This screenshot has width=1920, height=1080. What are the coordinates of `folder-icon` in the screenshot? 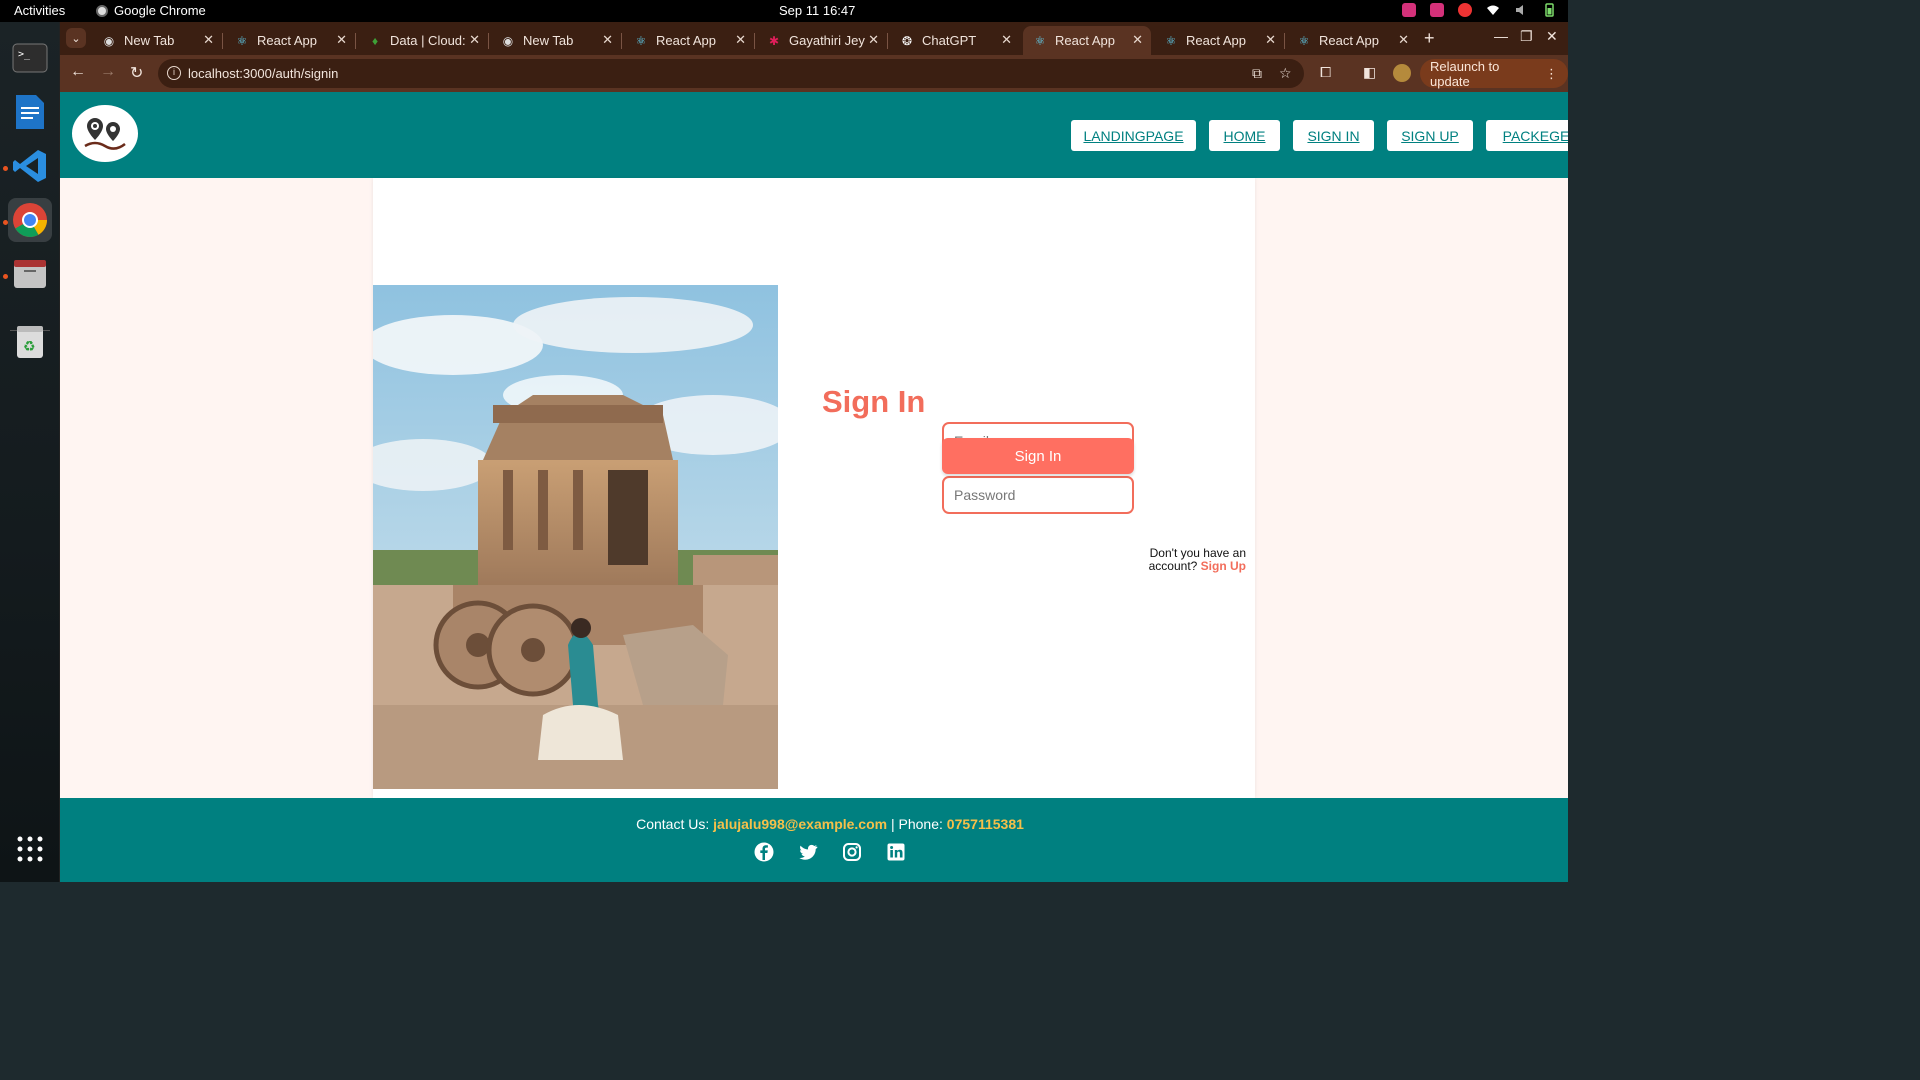 It's located at (30, 274).